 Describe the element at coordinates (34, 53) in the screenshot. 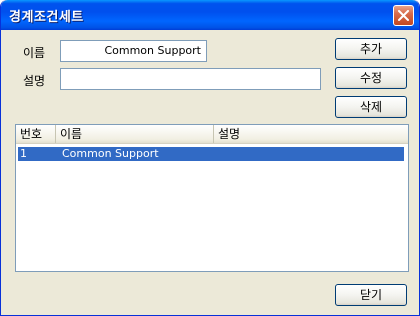

I see `name-label: 이름` at that location.